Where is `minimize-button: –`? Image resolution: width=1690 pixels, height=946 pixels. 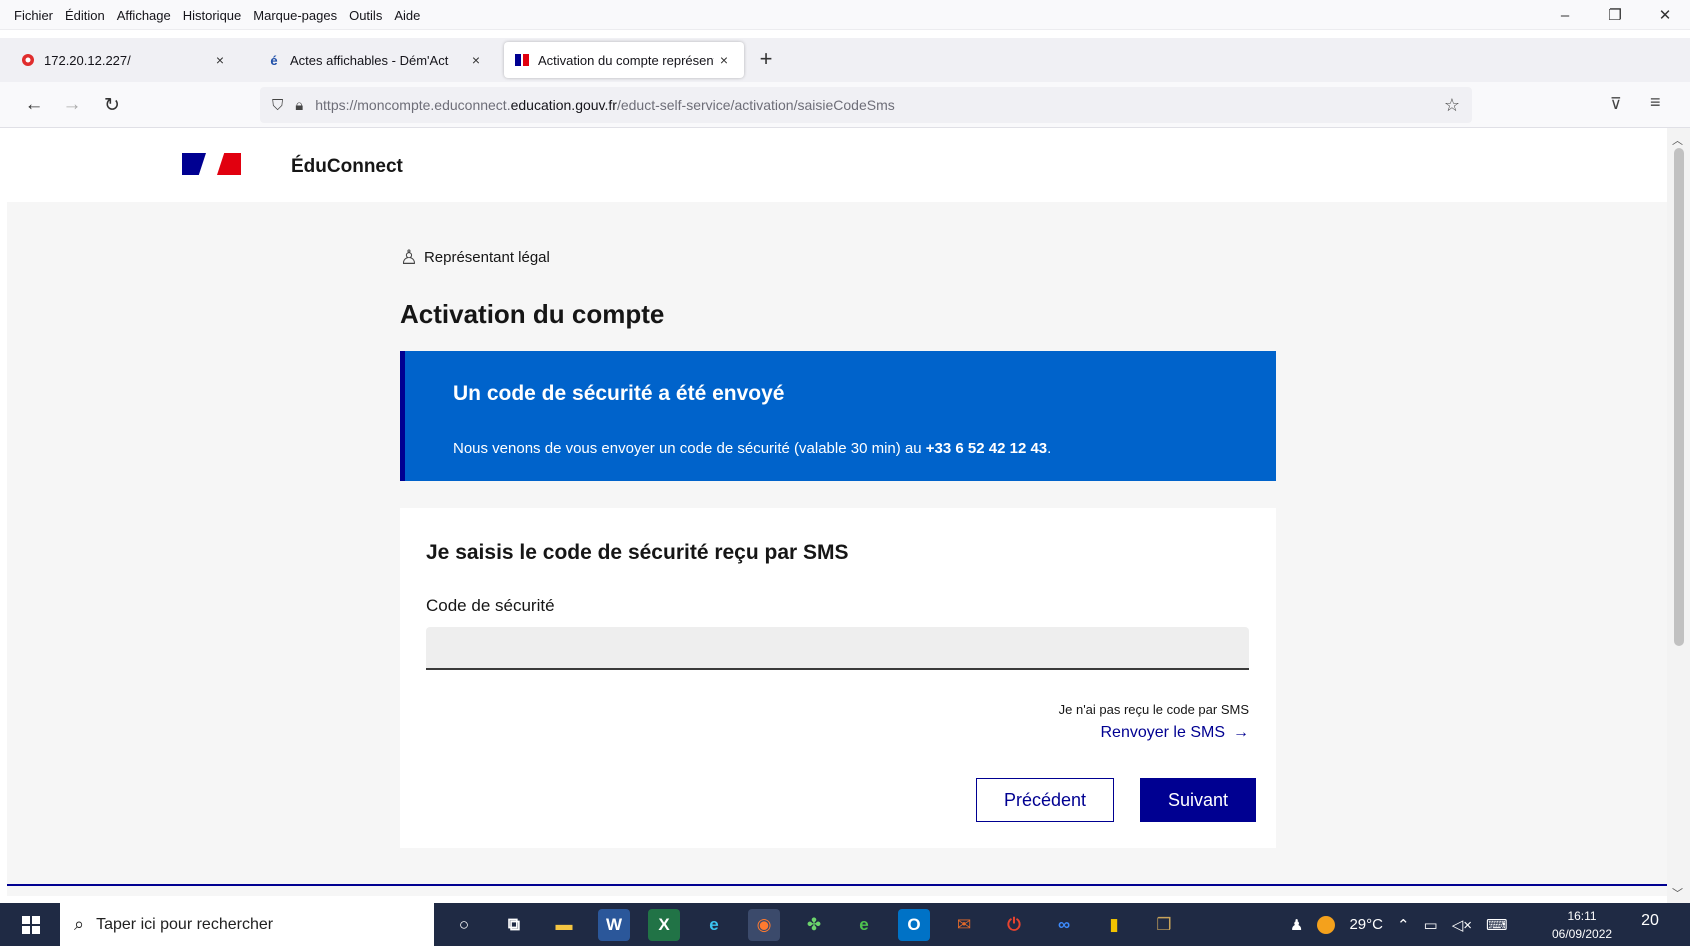
minimize-button: – is located at coordinates (1565, 15).